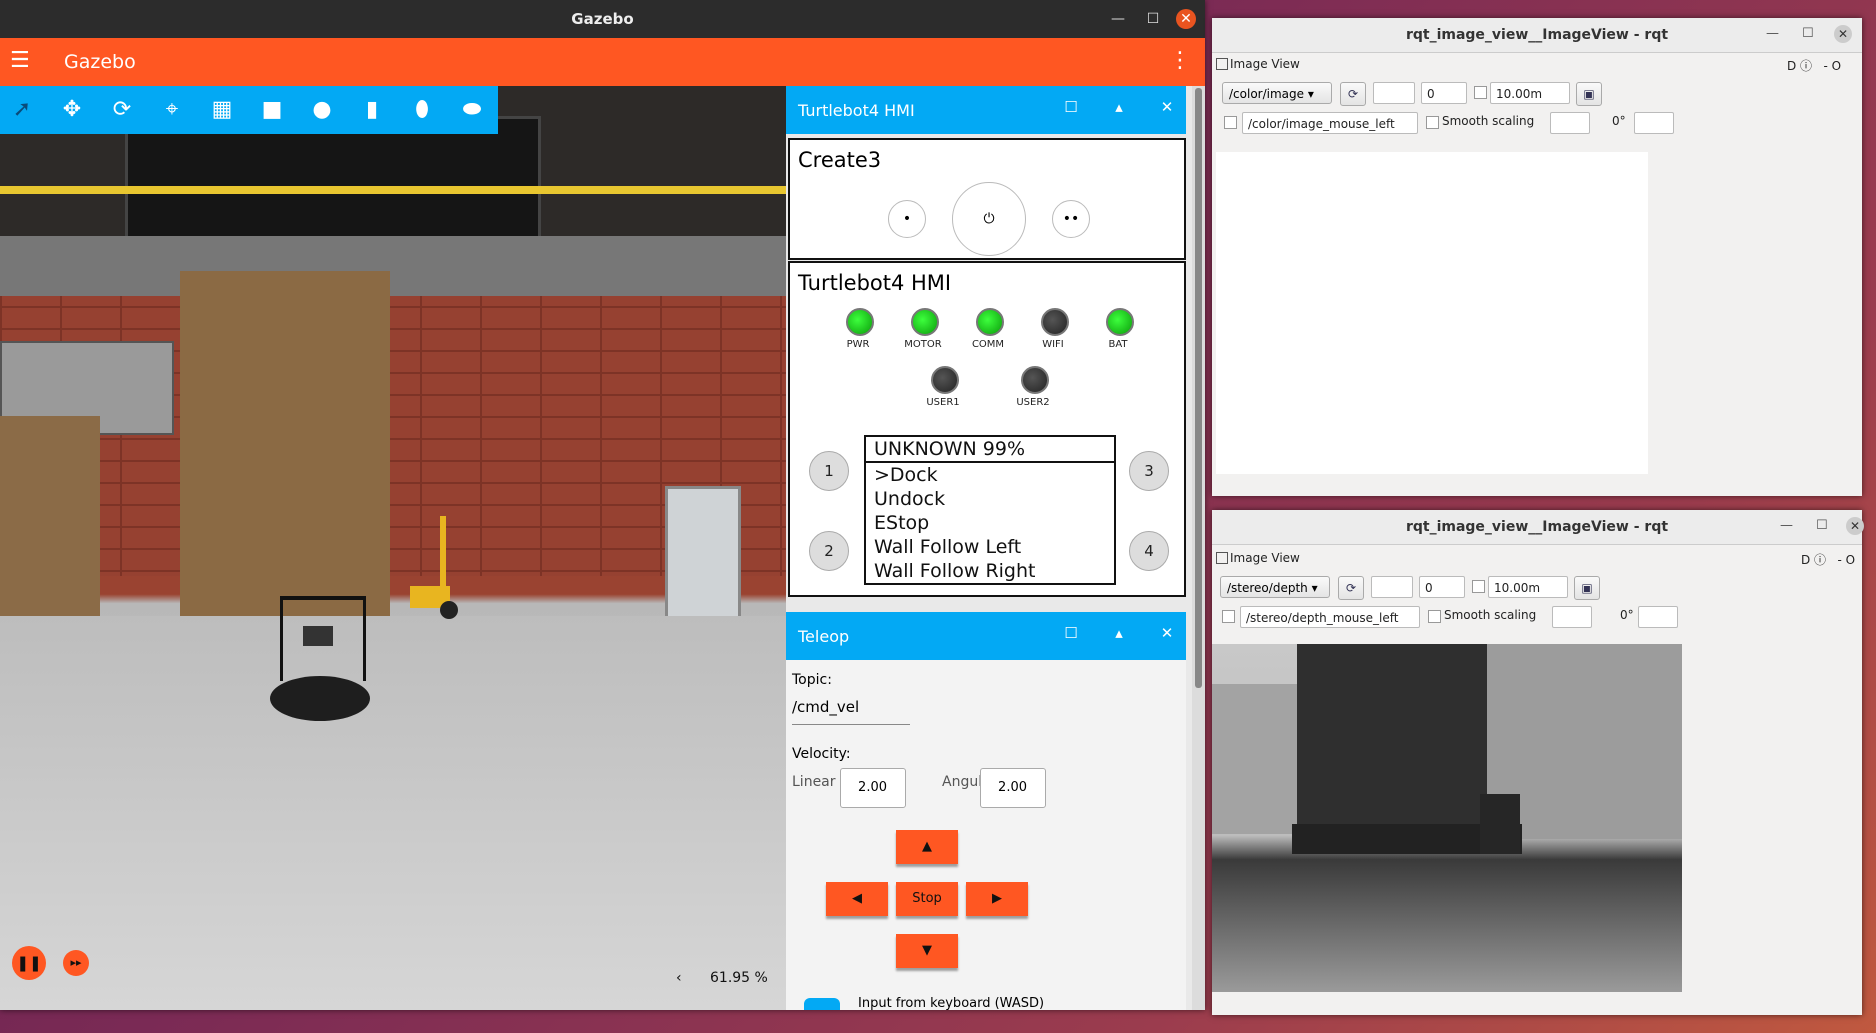 Image resolution: width=1876 pixels, height=1033 pixels. I want to click on rotation-label: 0°, so click(1619, 121).